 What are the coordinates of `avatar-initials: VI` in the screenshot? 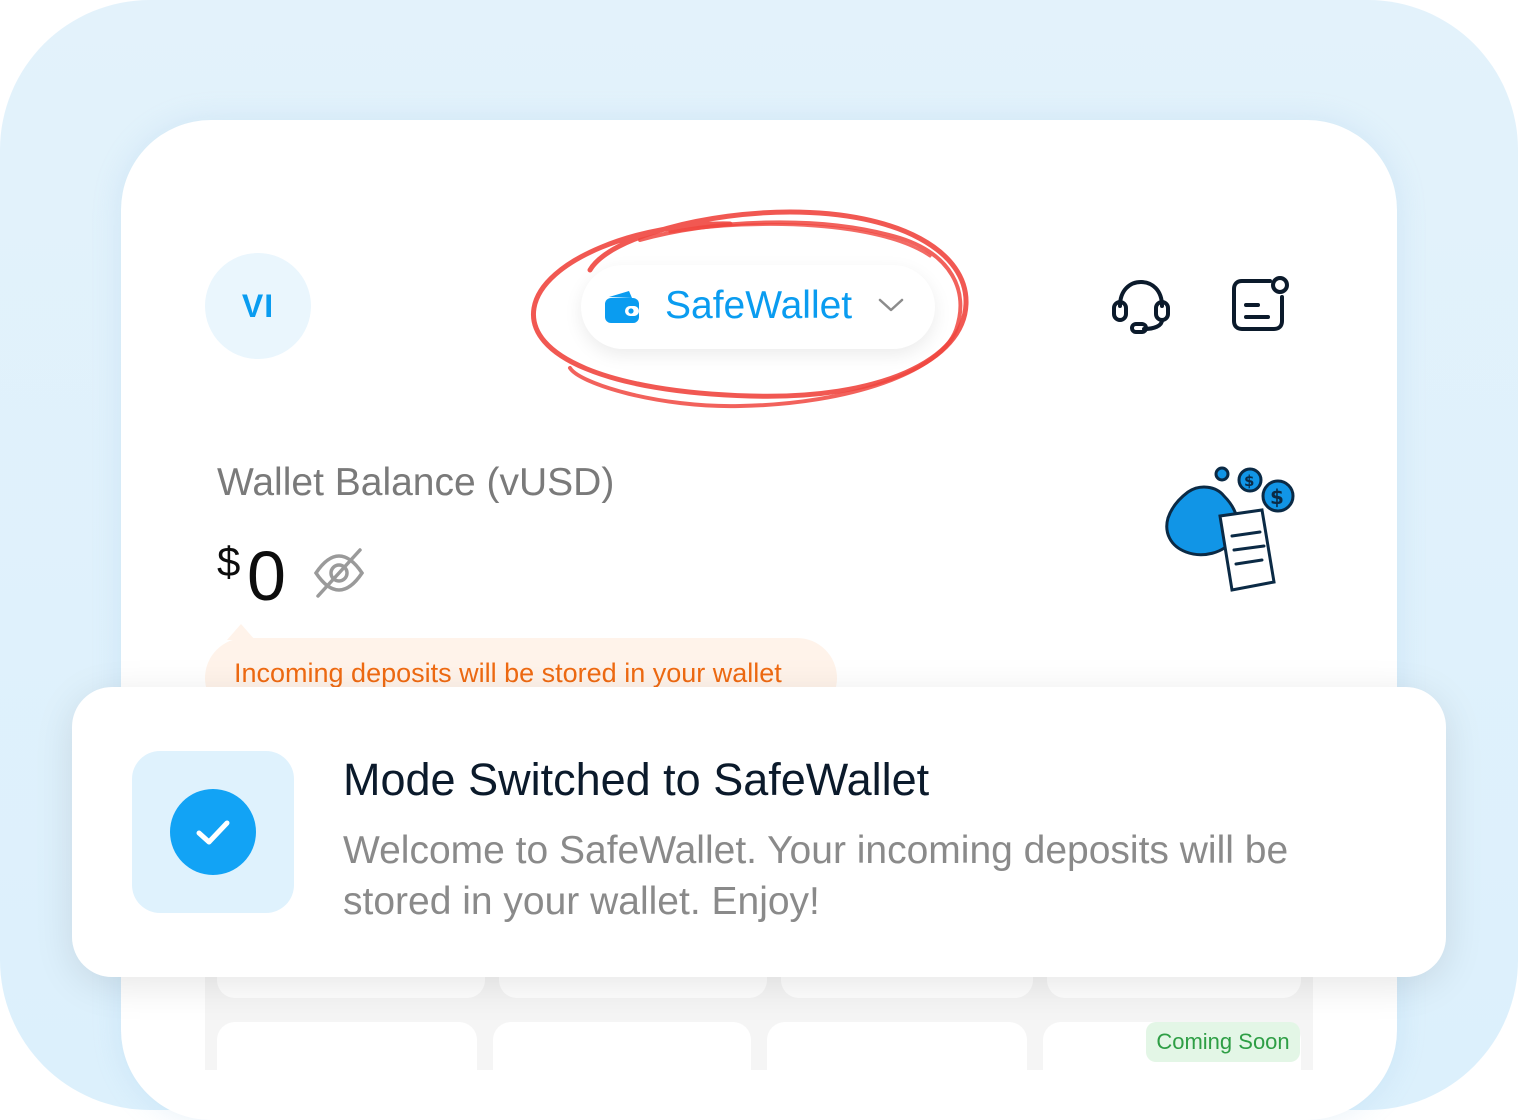 It's located at (258, 305).